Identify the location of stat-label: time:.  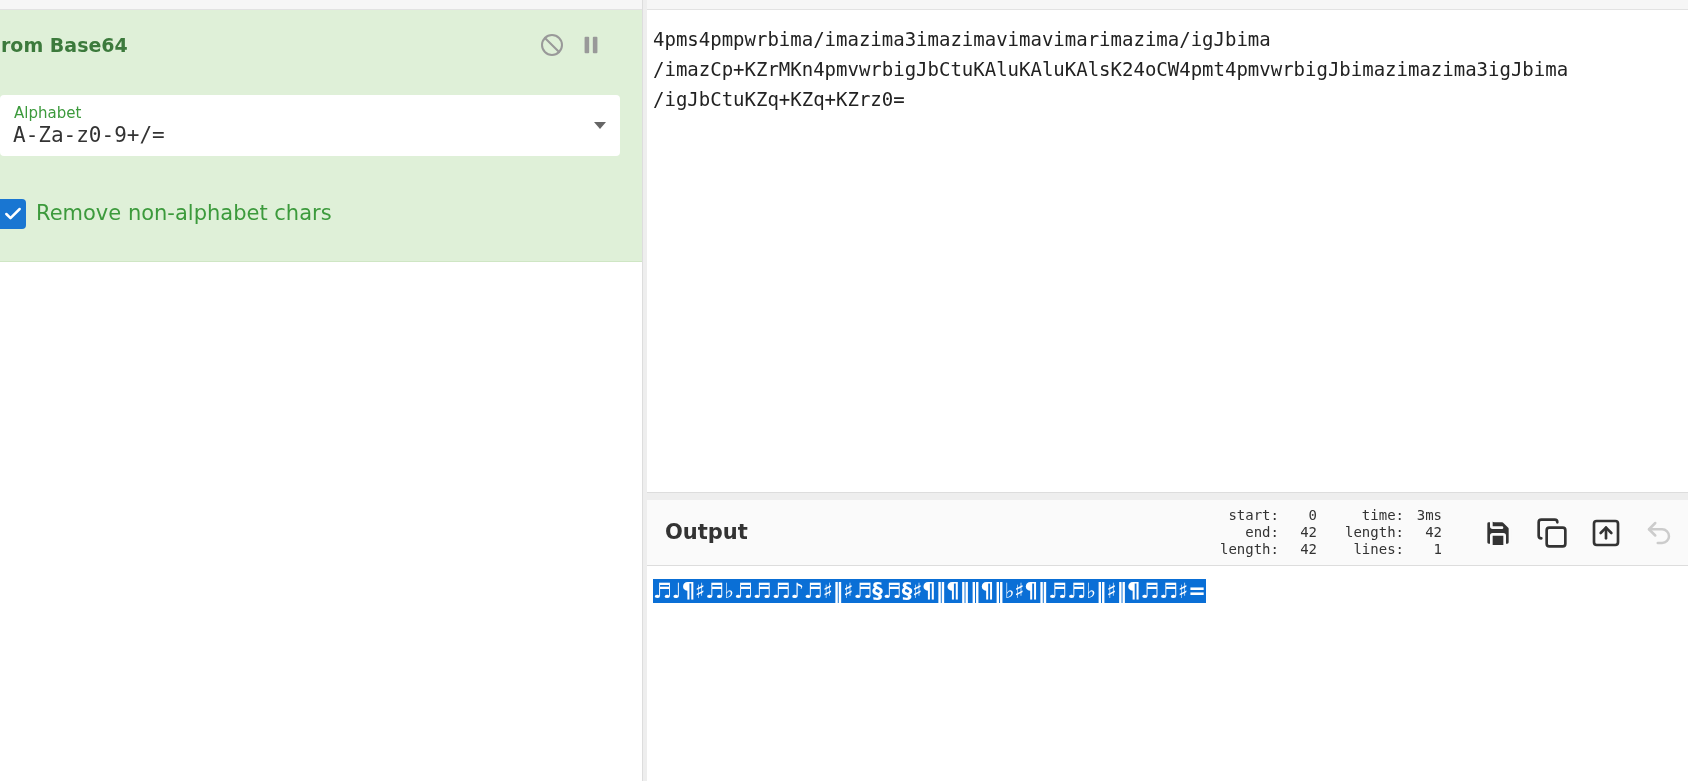
(1382, 515).